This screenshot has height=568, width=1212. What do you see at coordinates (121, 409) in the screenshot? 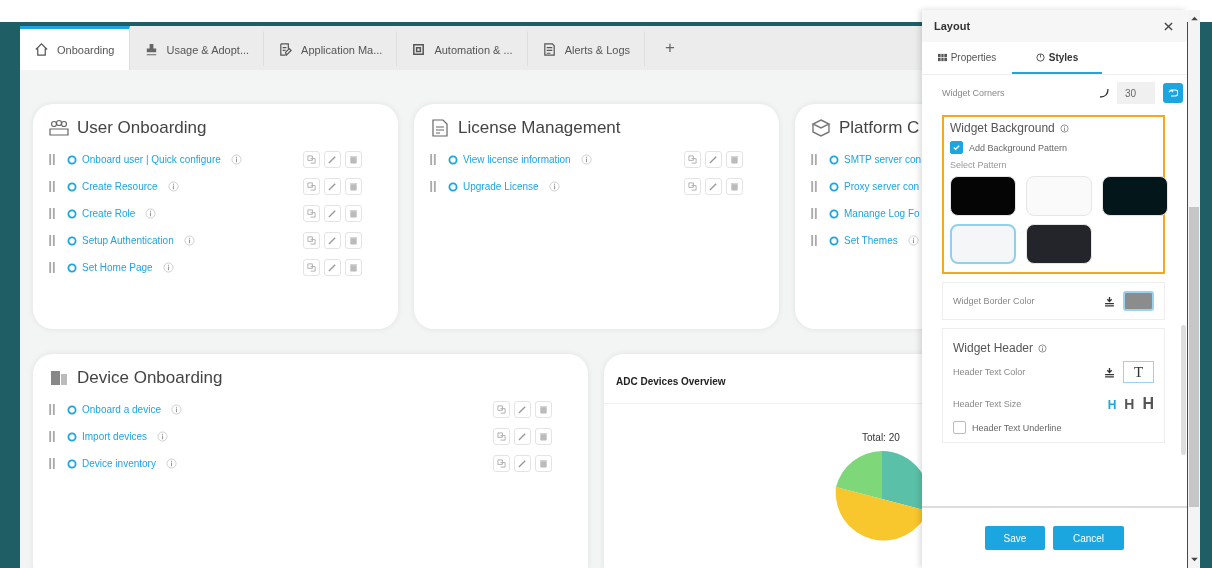
I see `widget-link: Onboard a device` at bounding box center [121, 409].